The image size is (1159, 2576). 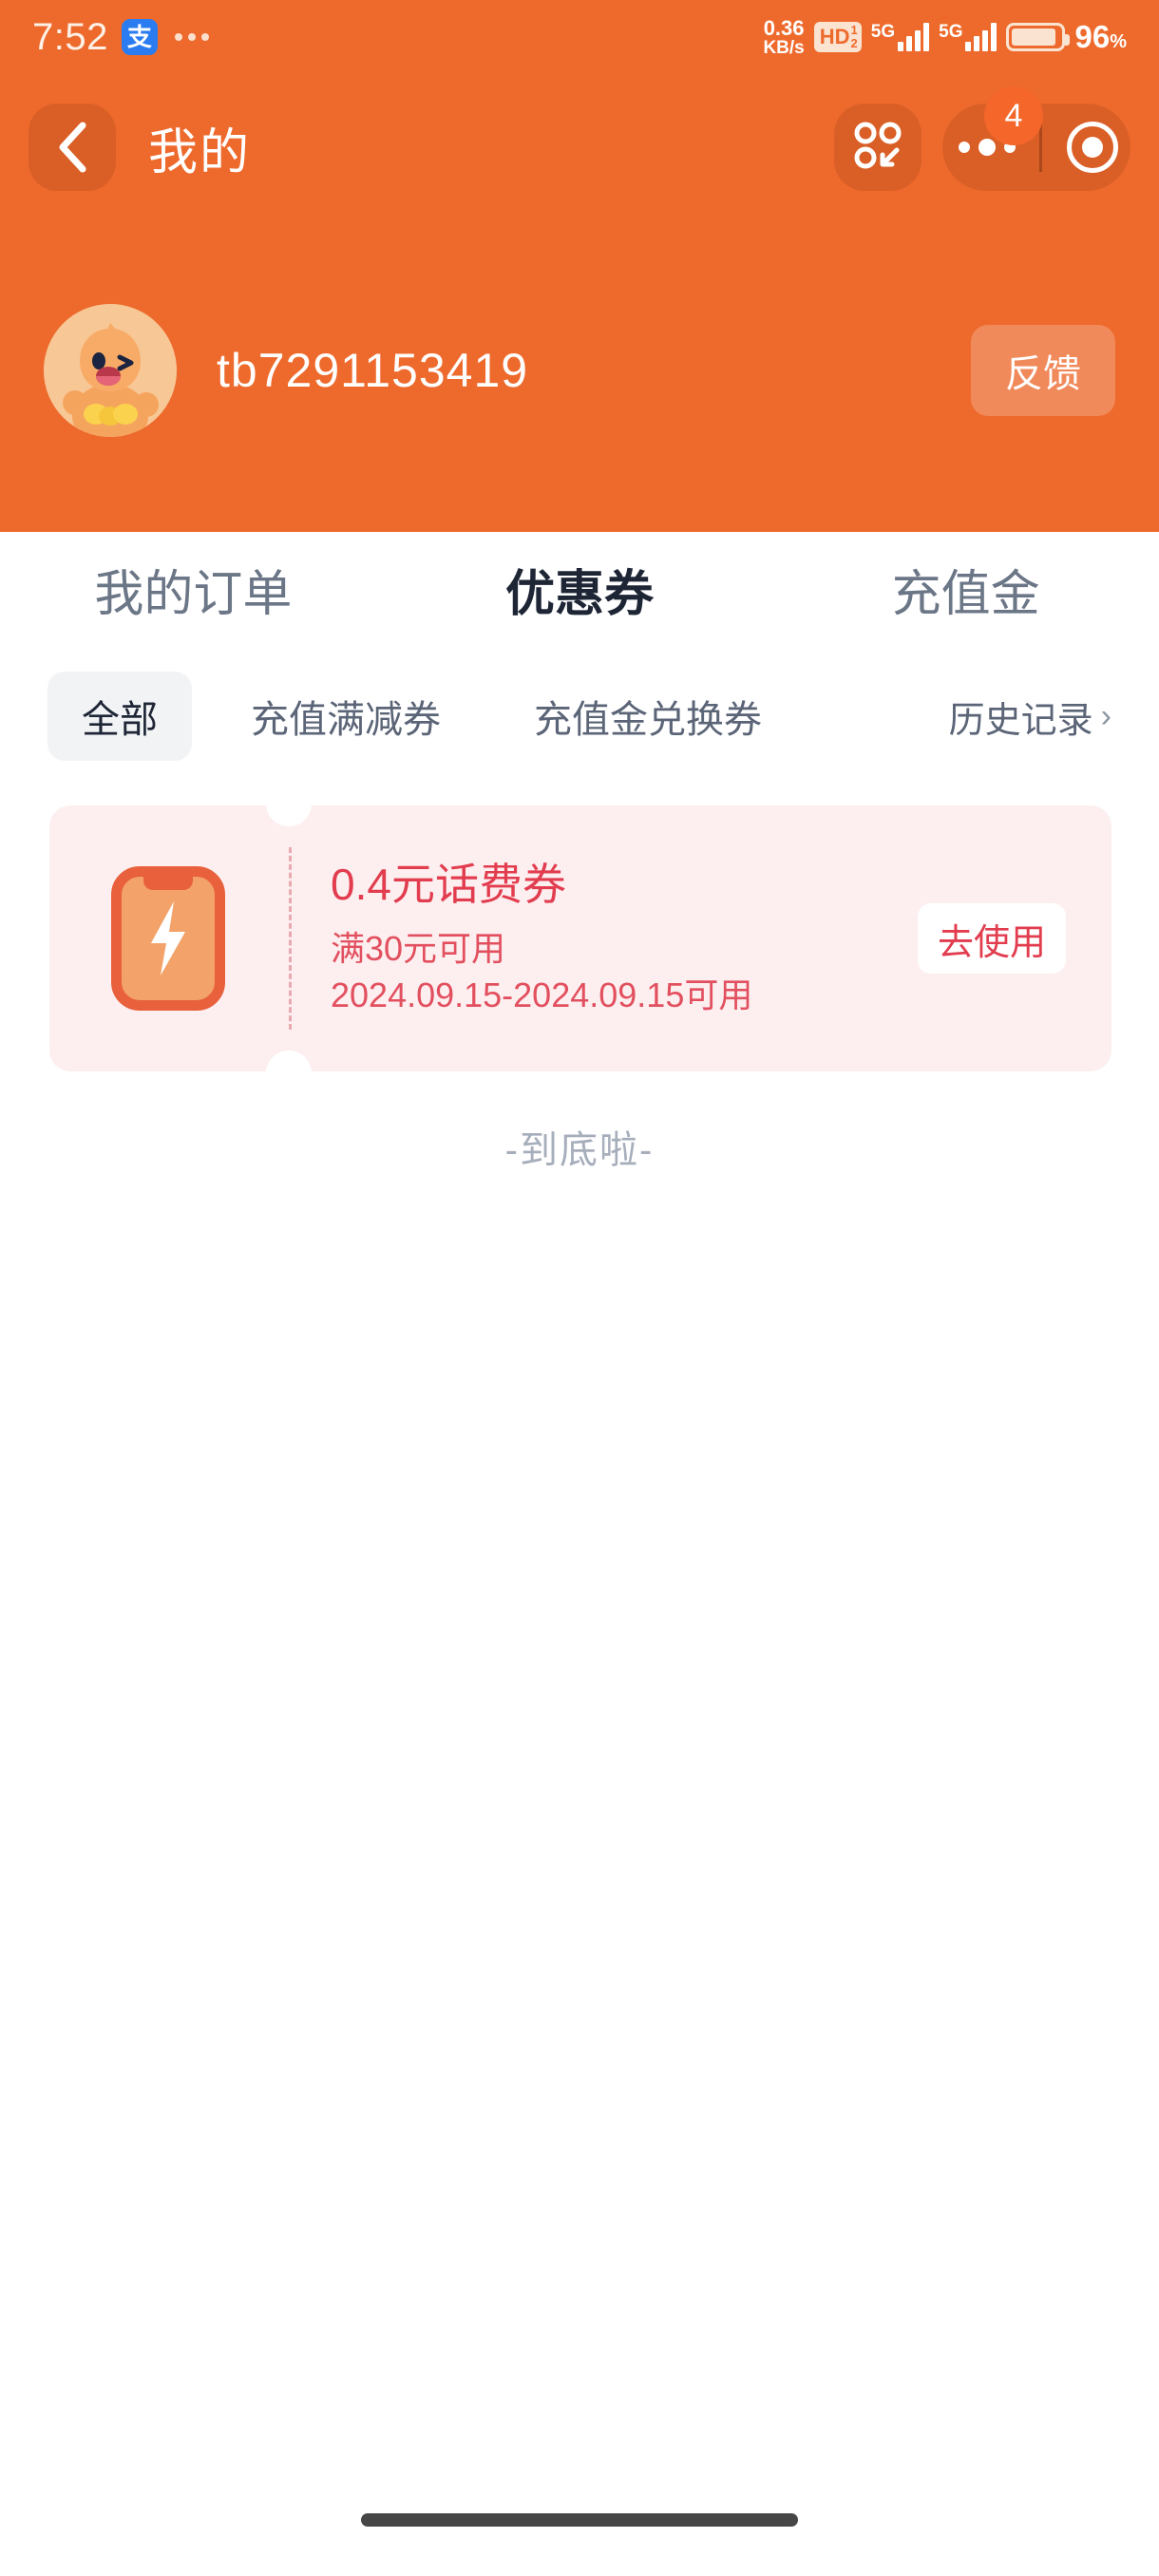 I want to click on hd-volte-icon: HD 1 2, so click(x=837, y=37).